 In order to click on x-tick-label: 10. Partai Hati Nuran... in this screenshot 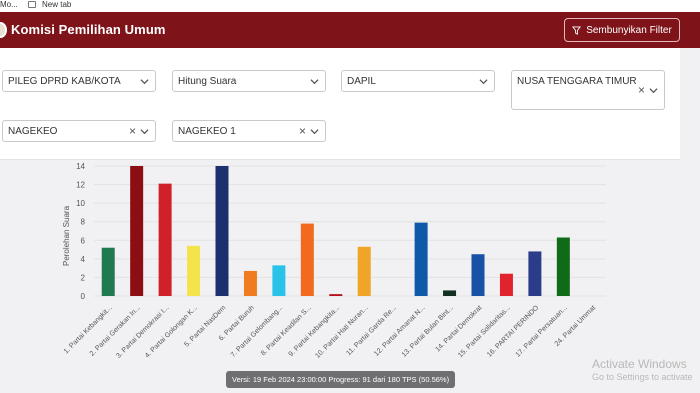, I will do `click(341, 331)`.